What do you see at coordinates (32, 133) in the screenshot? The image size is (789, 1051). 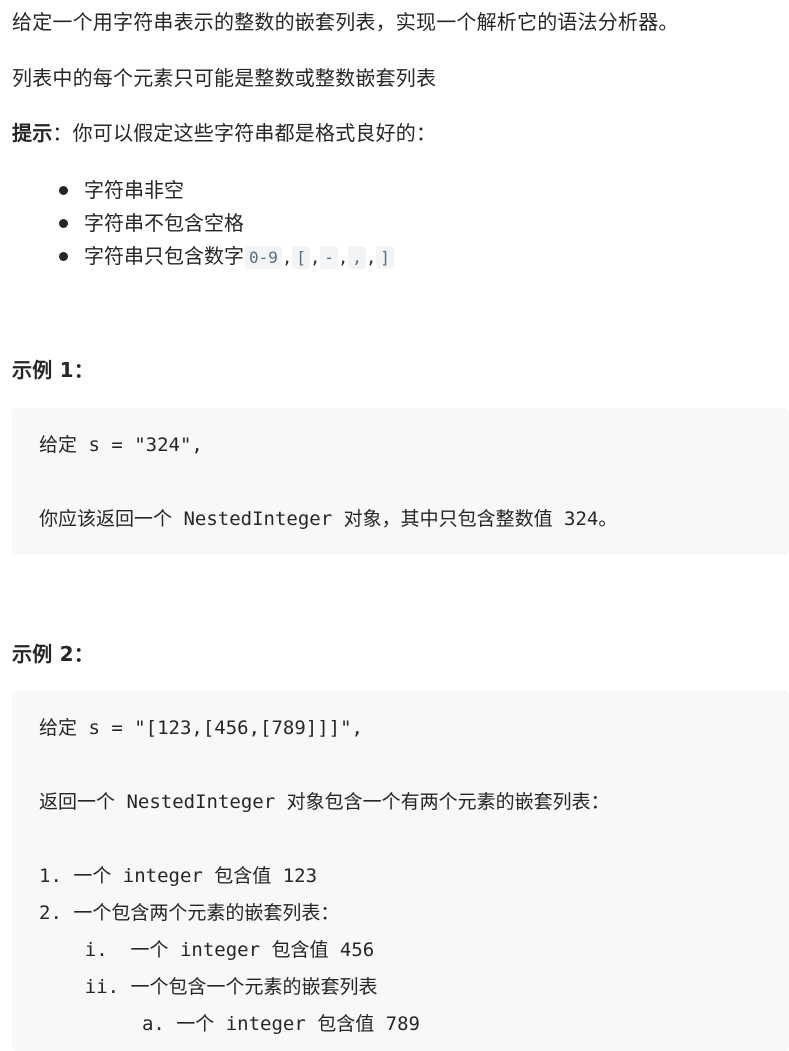 I see `hint-label: 提示` at bounding box center [32, 133].